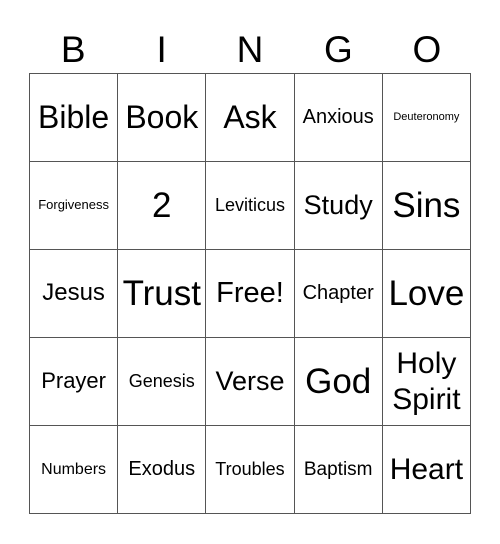 This screenshot has height=544, width=500. What do you see at coordinates (426, 470) in the screenshot?
I see `bingo-cell: Heart` at bounding box center [426, 470].